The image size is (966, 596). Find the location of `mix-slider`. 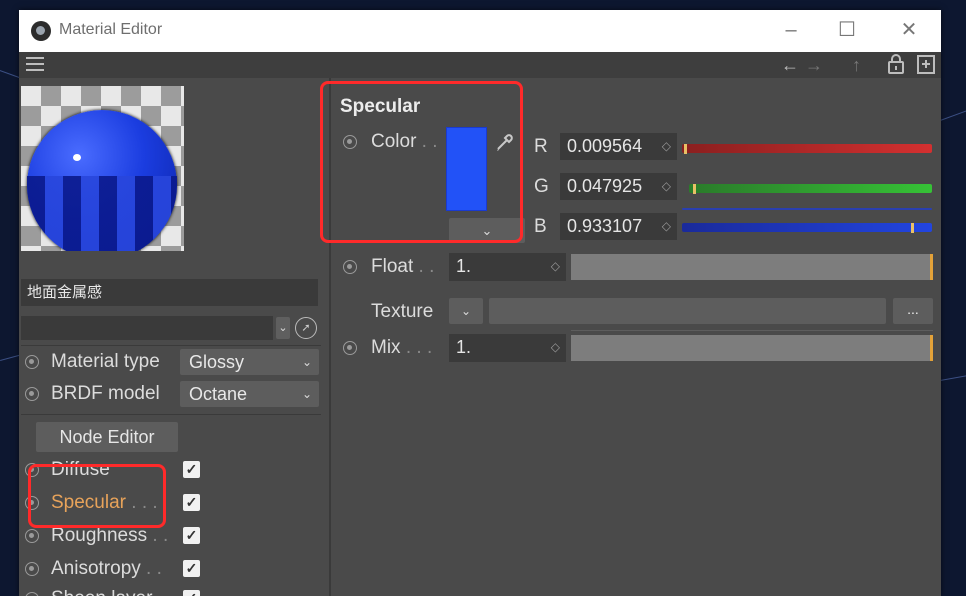

mix-slider is located at coordinates (752, 348).